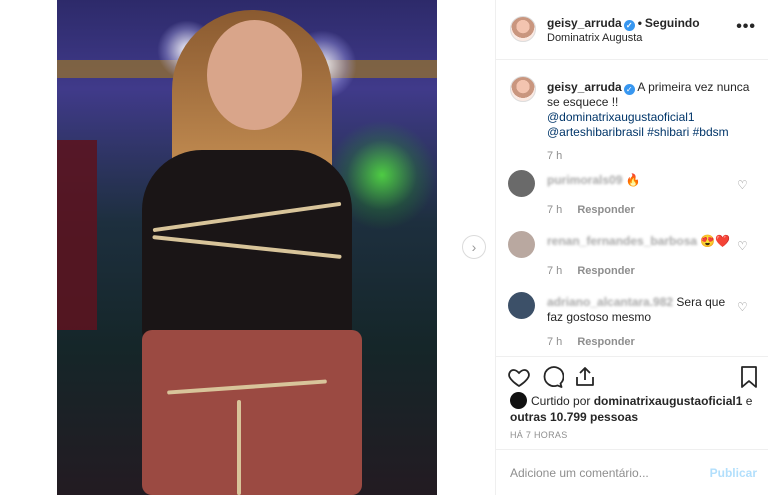 The image size is (768, 495). Describe the element at coordinates (672, 23) in the screenshot. I see `follow-button: Seguindo` at that location.